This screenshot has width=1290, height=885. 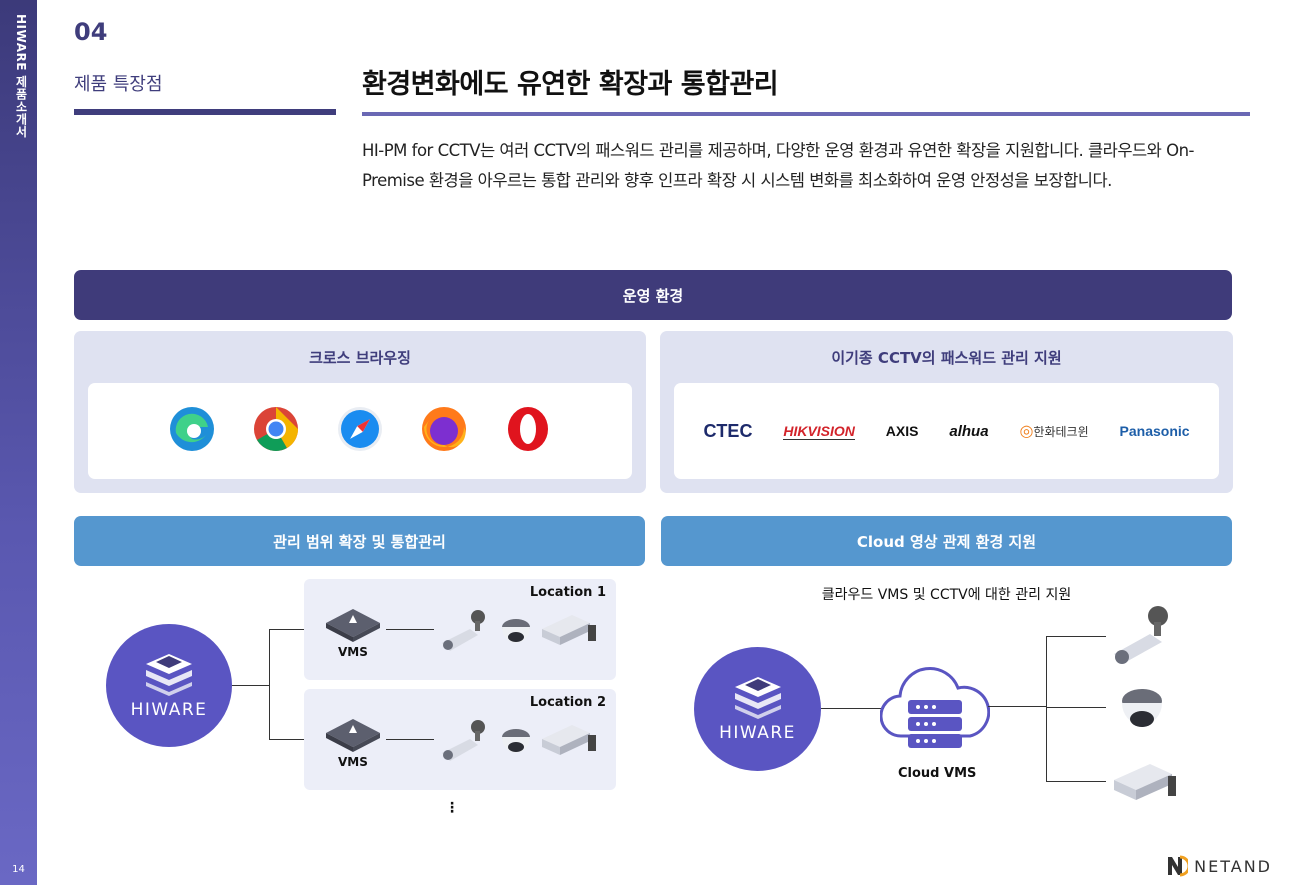 I want to click on more-locations: ⋮, so click(x=452, y=808).